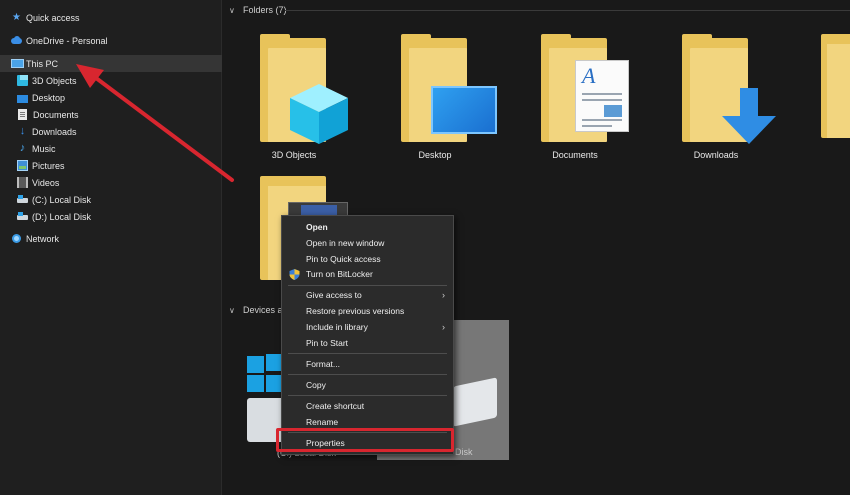  Describe the element at coordinates (54, 80) in the screenshot. I see `sidebar-item-label: 3D Objects` at that location.